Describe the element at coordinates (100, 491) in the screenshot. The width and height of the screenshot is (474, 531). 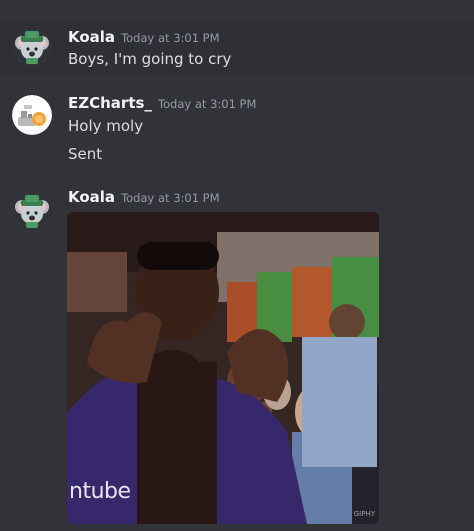
I see `gif-watermark: ntube` at that location.